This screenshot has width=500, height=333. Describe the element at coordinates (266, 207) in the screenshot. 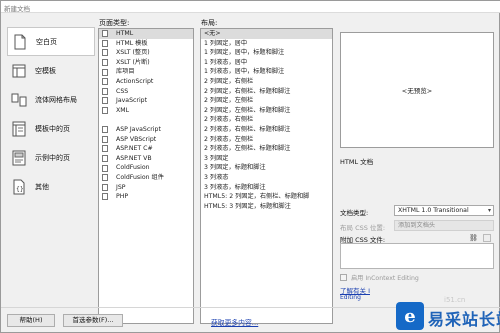

I see `layout-item: HTML5: 3 列固定，标题和脚注` at that location.